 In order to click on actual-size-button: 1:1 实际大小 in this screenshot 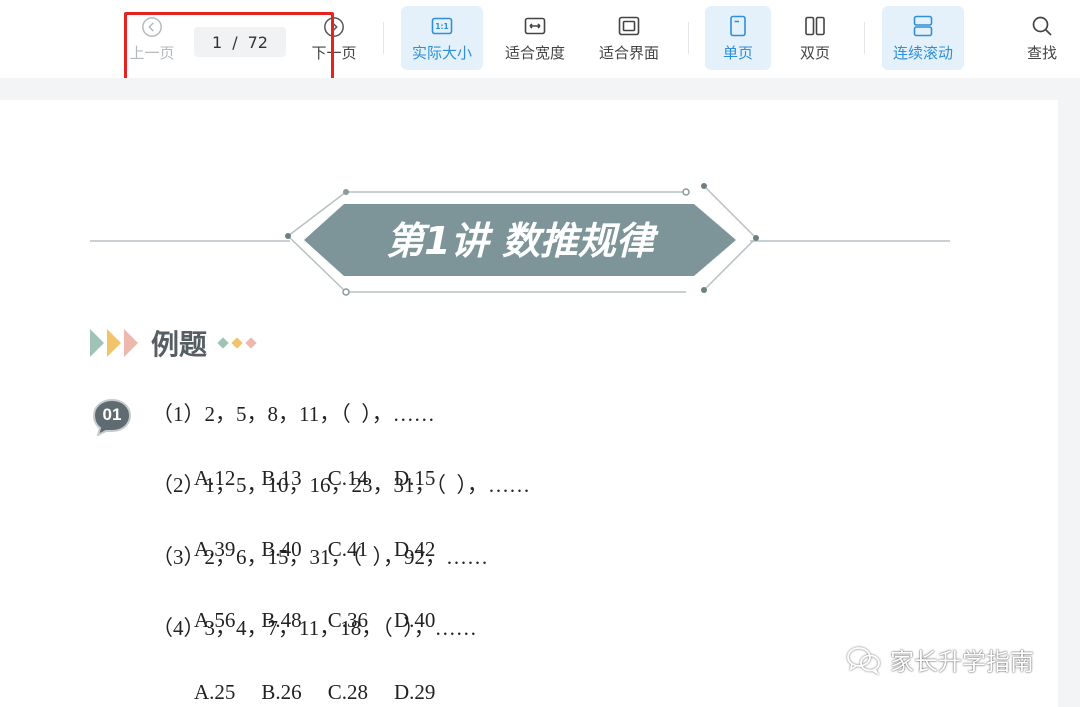, I will do `click(442, 38)`.